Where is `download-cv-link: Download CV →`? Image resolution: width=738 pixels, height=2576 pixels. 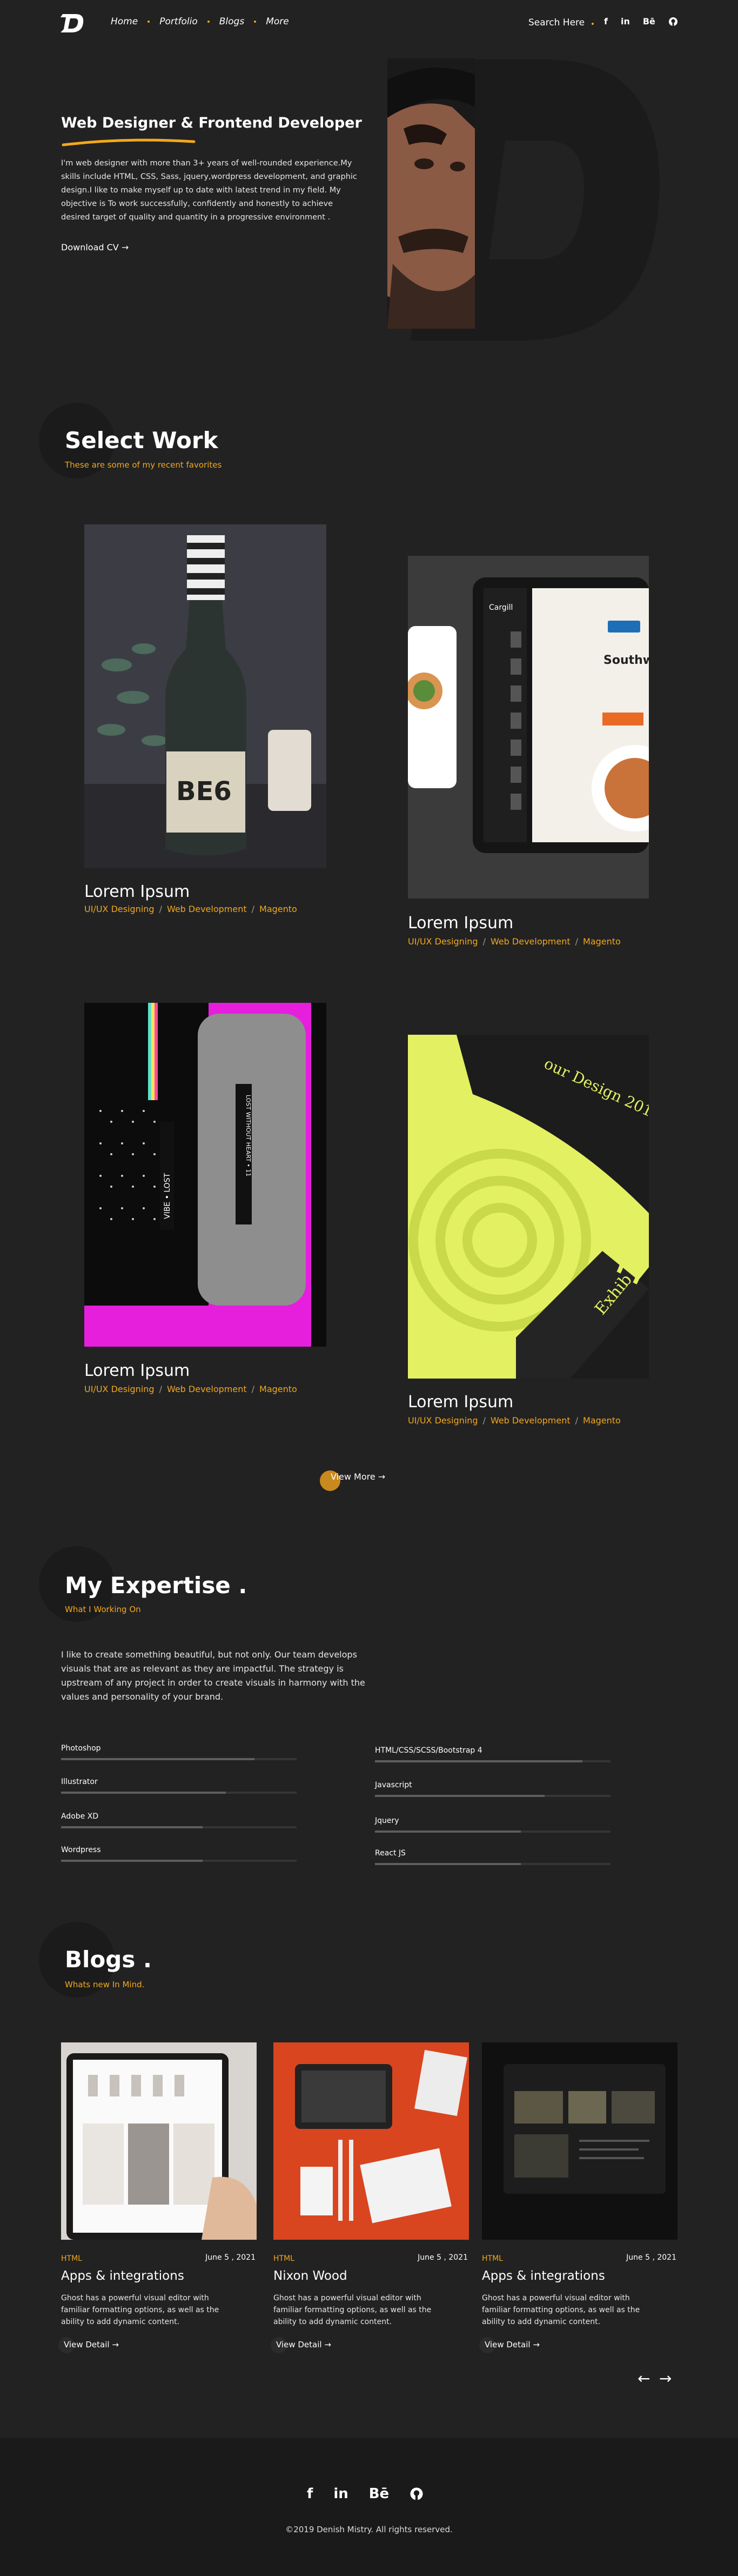
download-cv-link: Download CV → is located at coordinates (95, 247).